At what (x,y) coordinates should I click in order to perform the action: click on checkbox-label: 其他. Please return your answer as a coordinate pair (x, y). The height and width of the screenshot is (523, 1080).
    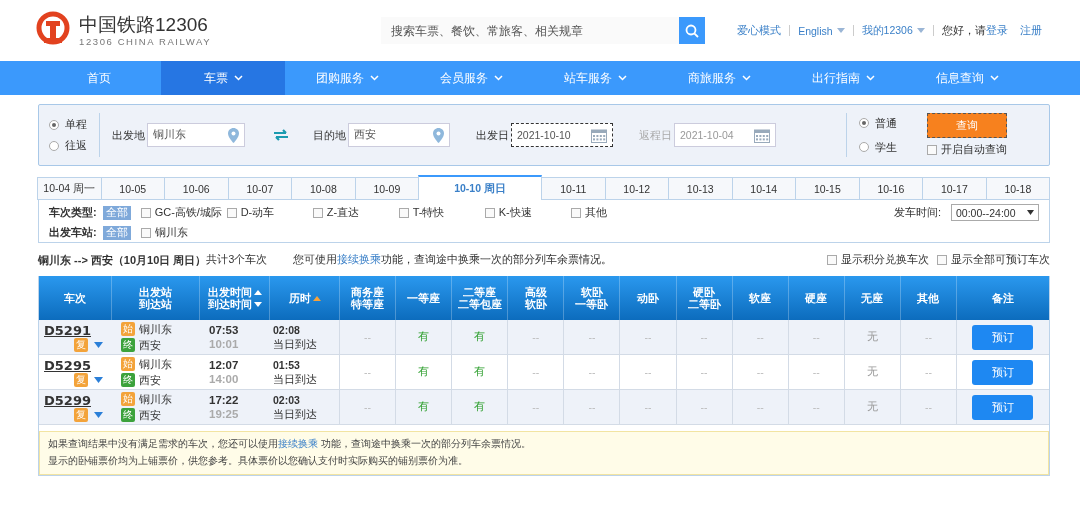
    Looking at the image, I should click on (595, 212).